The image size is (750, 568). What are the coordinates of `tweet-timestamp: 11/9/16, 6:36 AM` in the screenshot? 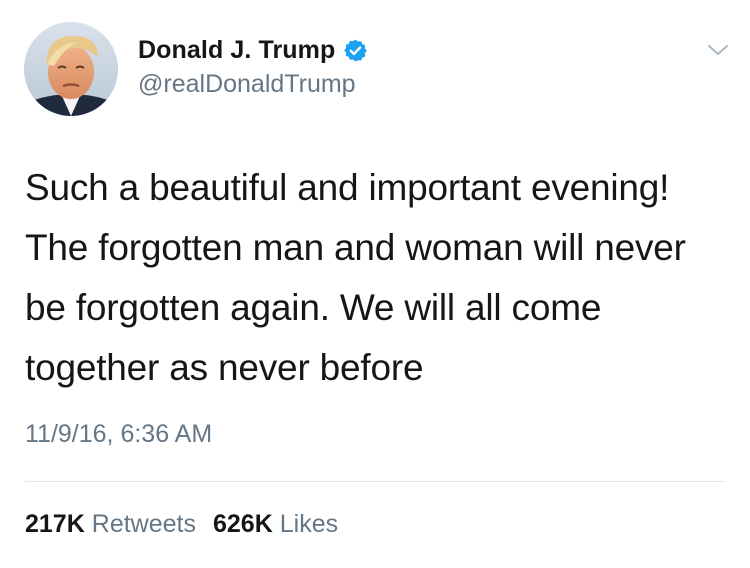 It's located at (118, 434).